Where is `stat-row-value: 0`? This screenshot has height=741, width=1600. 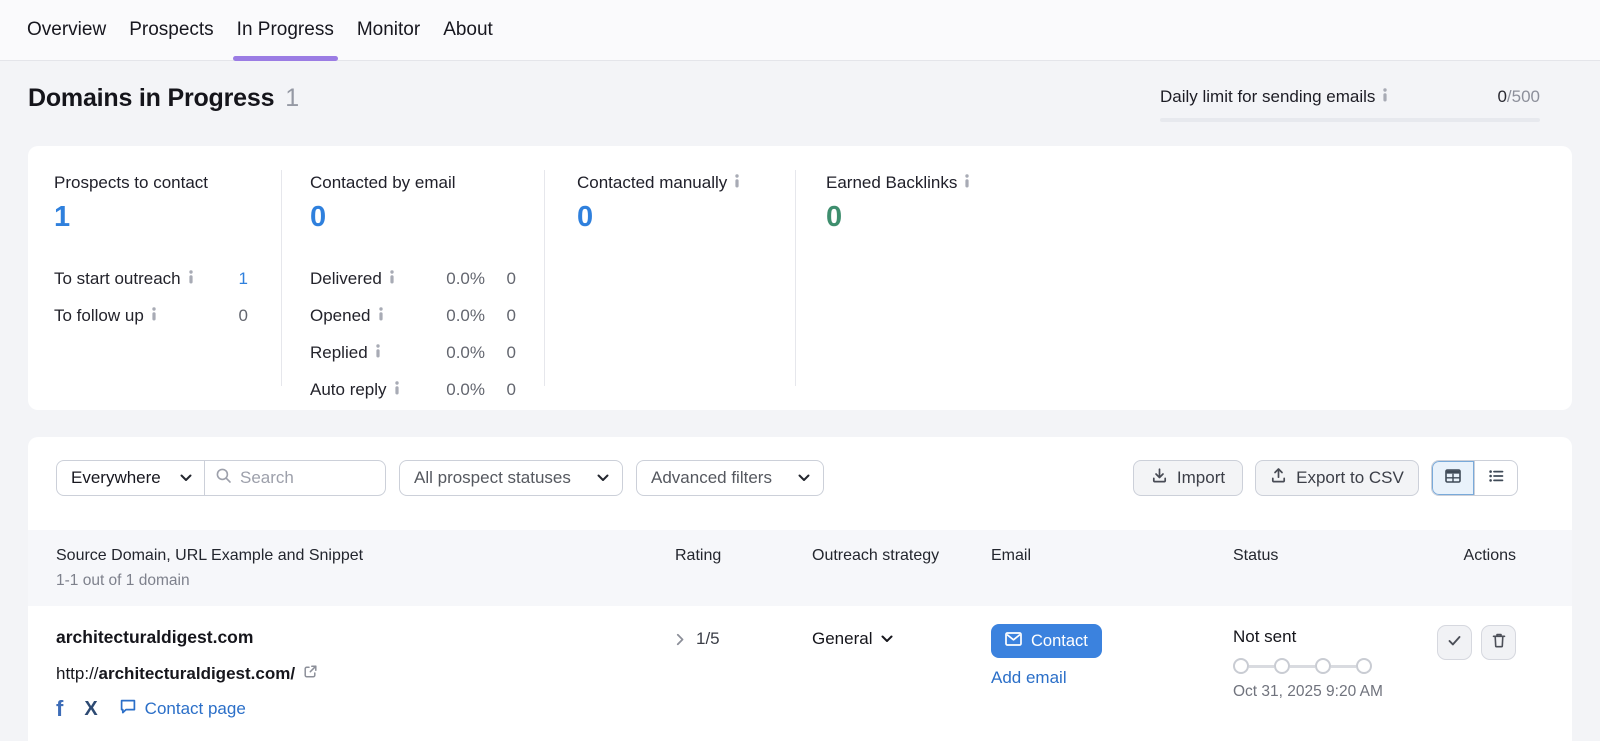
stat-row-value: 0 is located at coordinates (243, 315).